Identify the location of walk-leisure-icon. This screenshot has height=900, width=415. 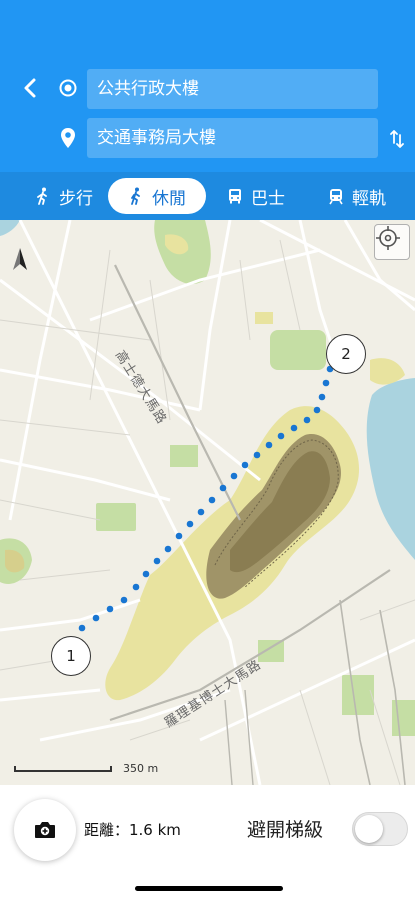
(135, 196).